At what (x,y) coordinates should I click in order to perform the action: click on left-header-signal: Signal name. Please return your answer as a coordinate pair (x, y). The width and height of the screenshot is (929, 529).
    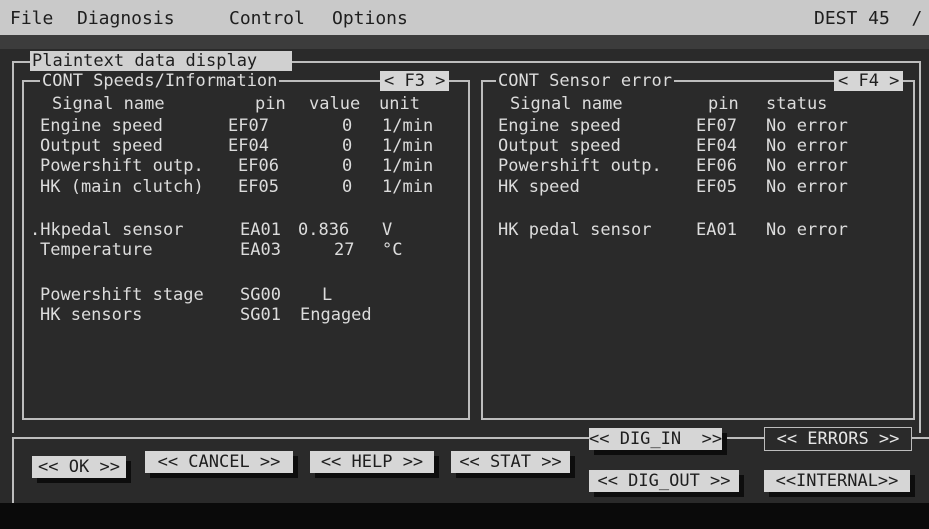
    Looking at the image, I should click on (108, 104).